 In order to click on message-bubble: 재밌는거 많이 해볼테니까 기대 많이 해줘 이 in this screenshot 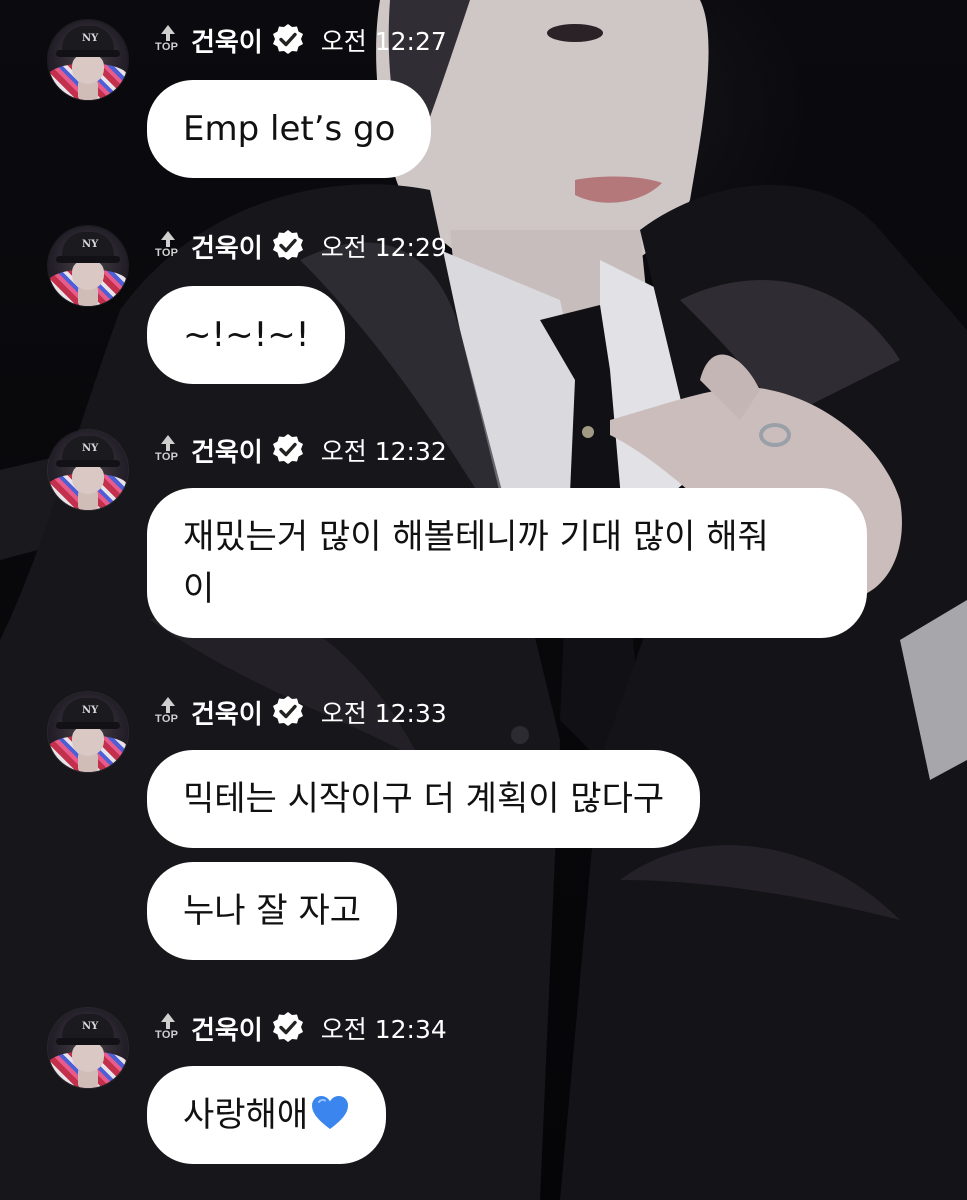, I will do `click(507, 563)`.